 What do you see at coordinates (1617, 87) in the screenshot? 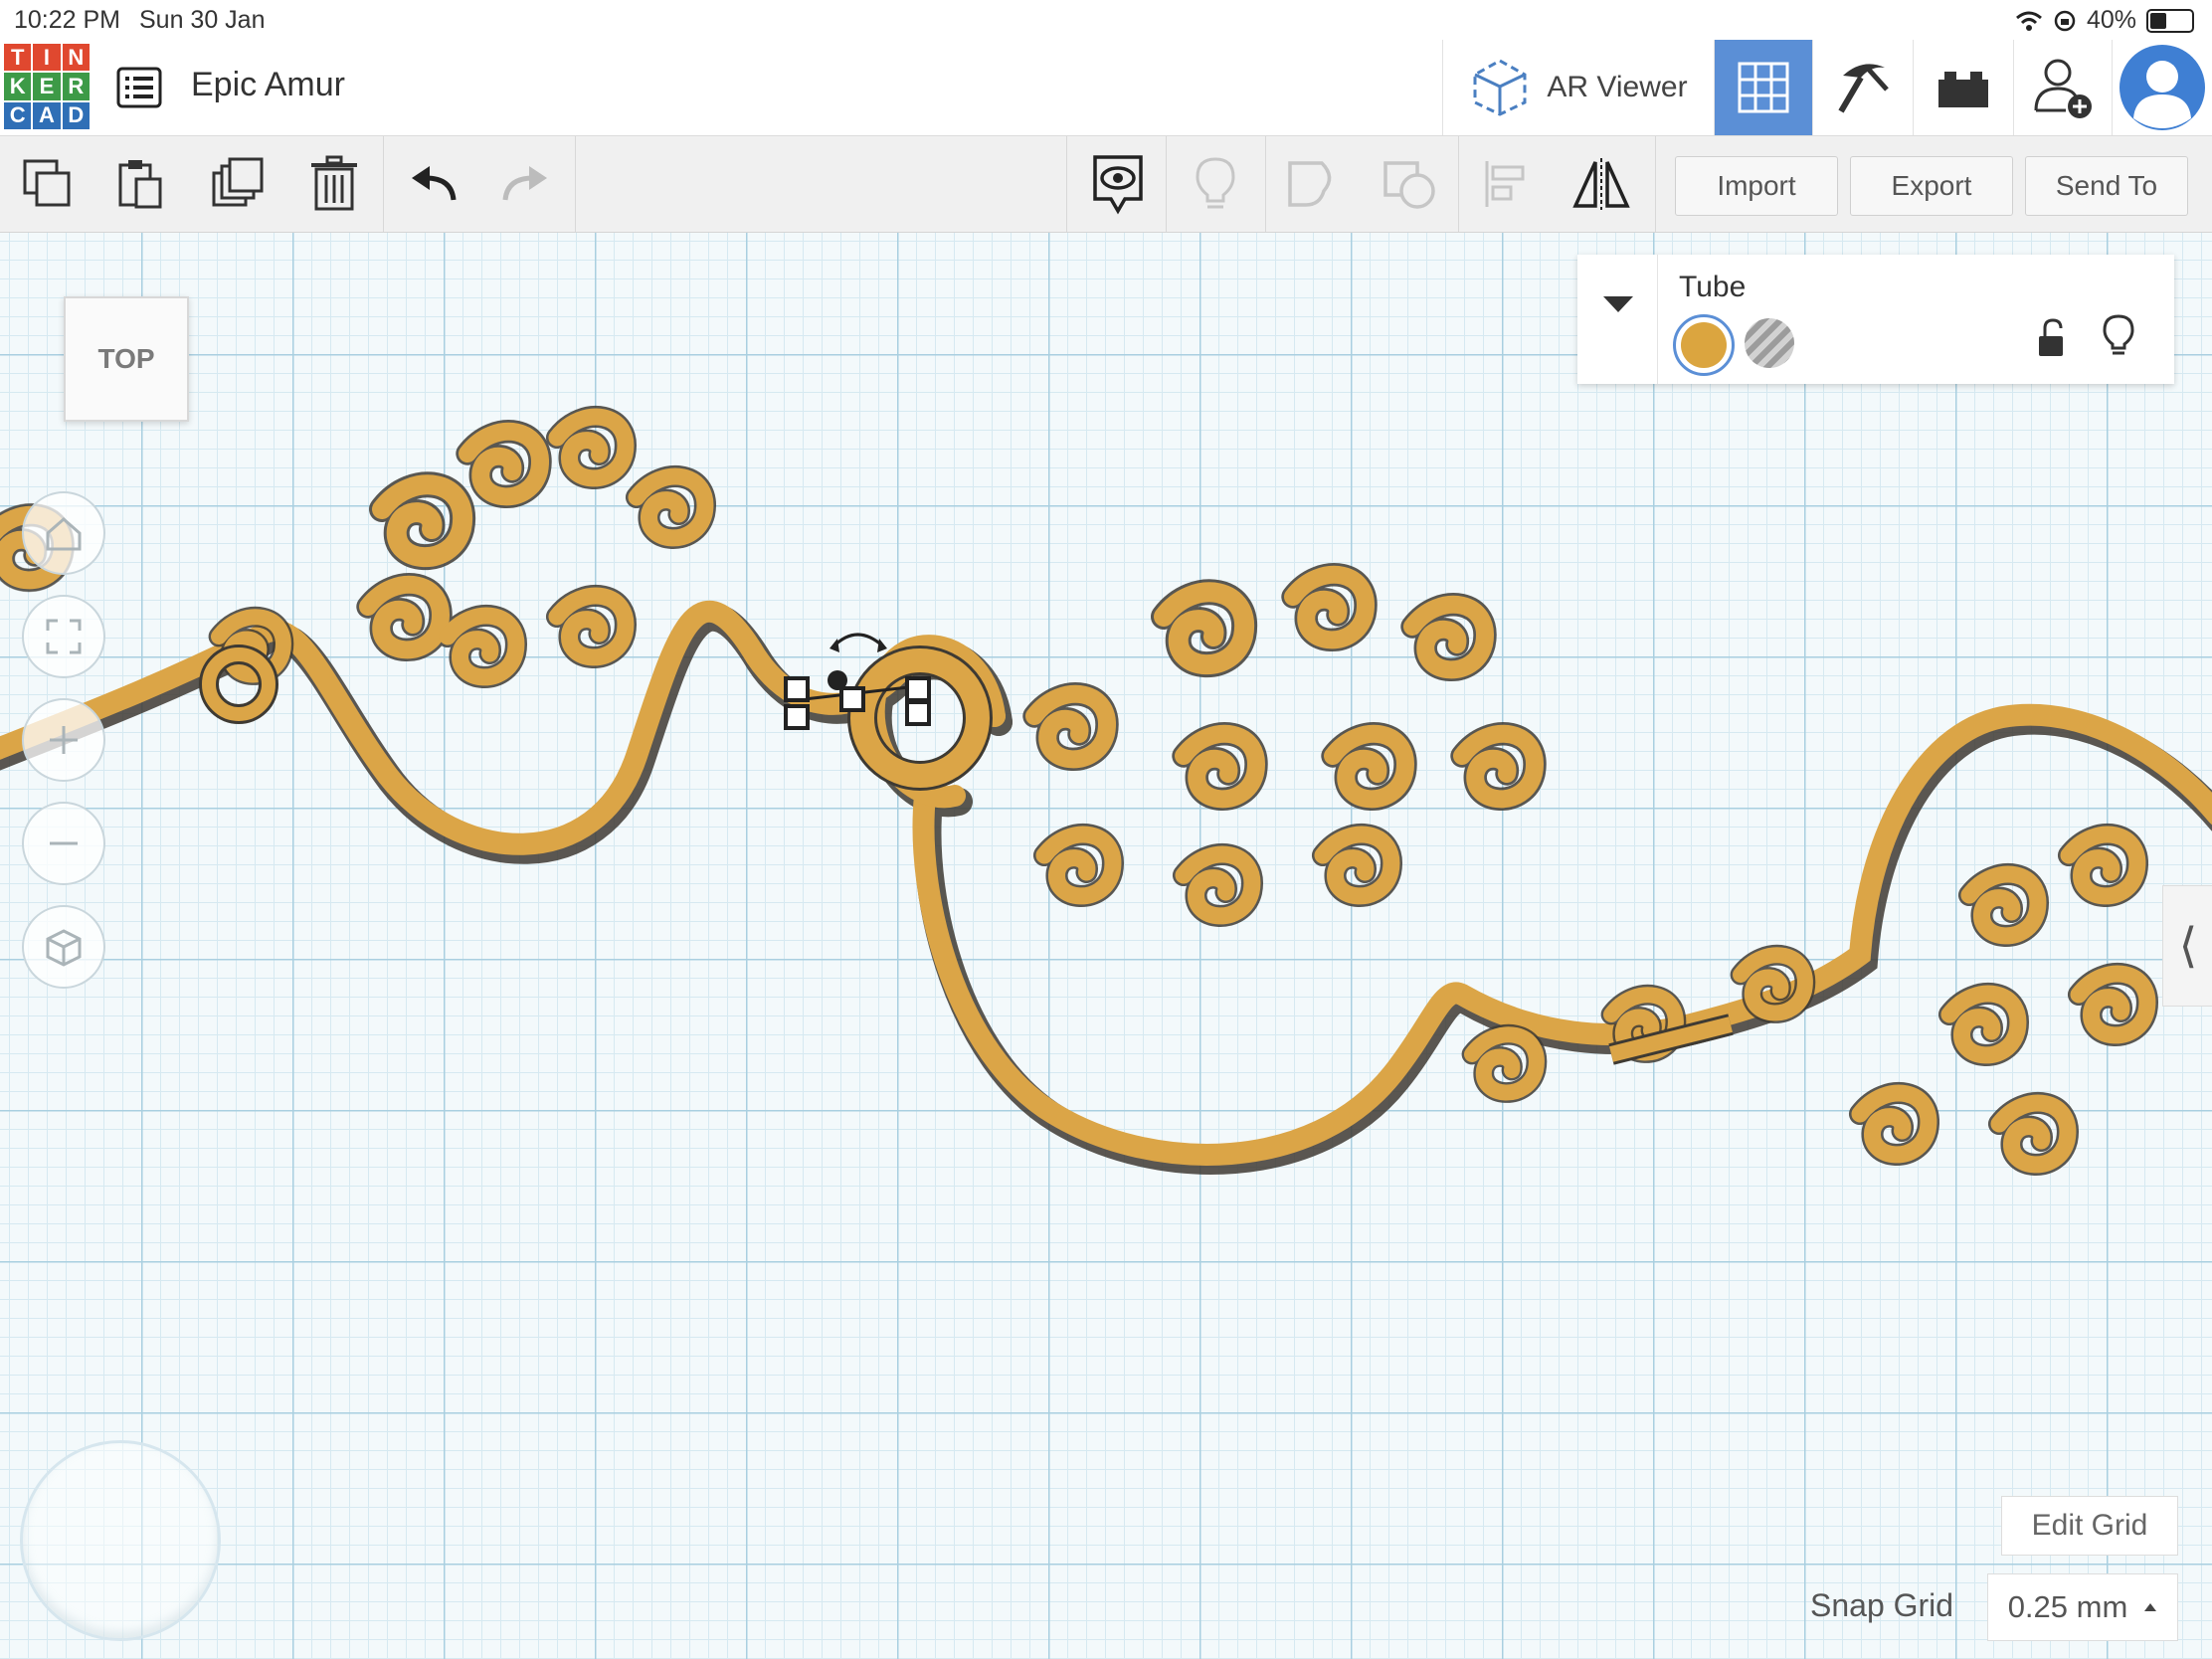
I see `ar-viewer-label: AR Viewer` at bounding box center [1617, 87].